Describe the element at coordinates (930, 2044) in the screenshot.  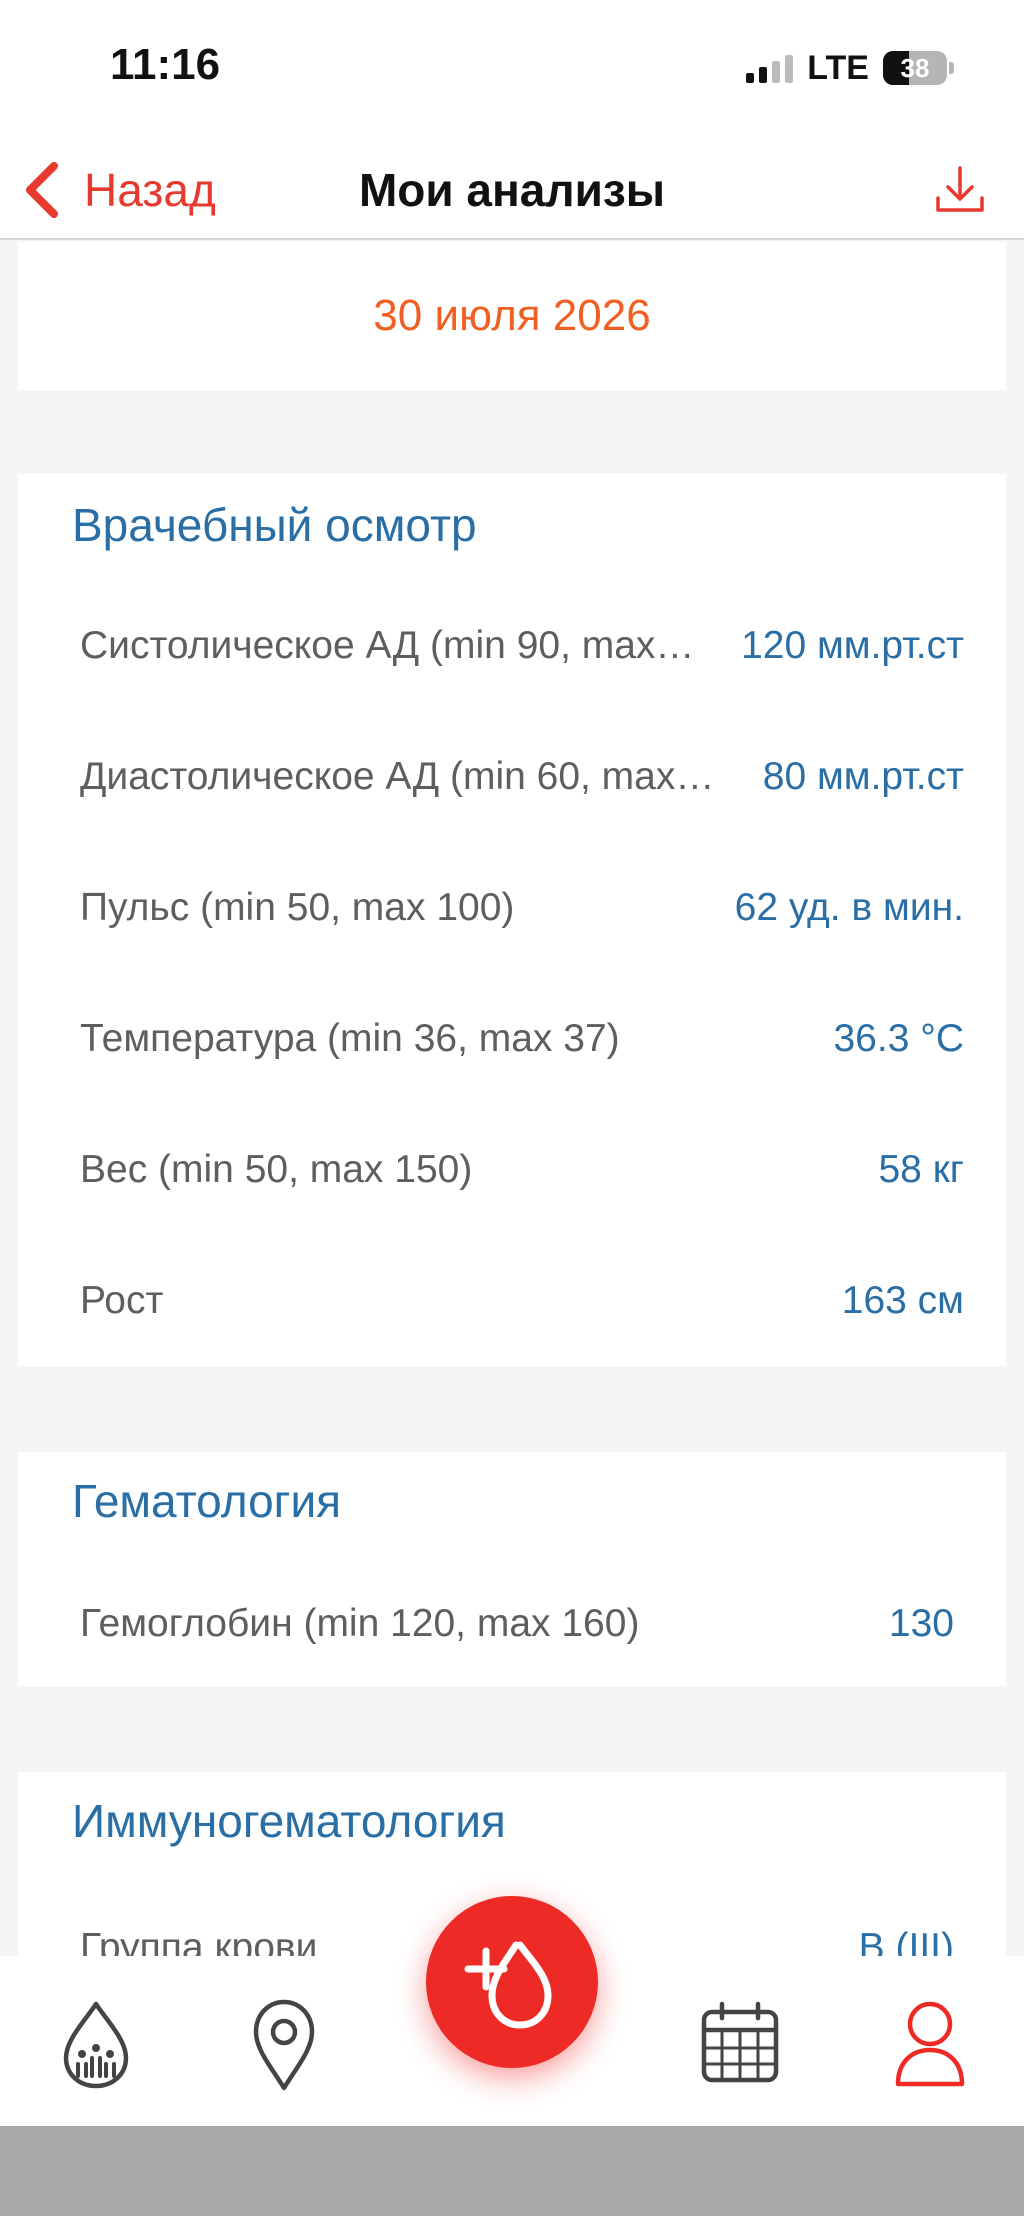
I see `profile-icon` at that location.